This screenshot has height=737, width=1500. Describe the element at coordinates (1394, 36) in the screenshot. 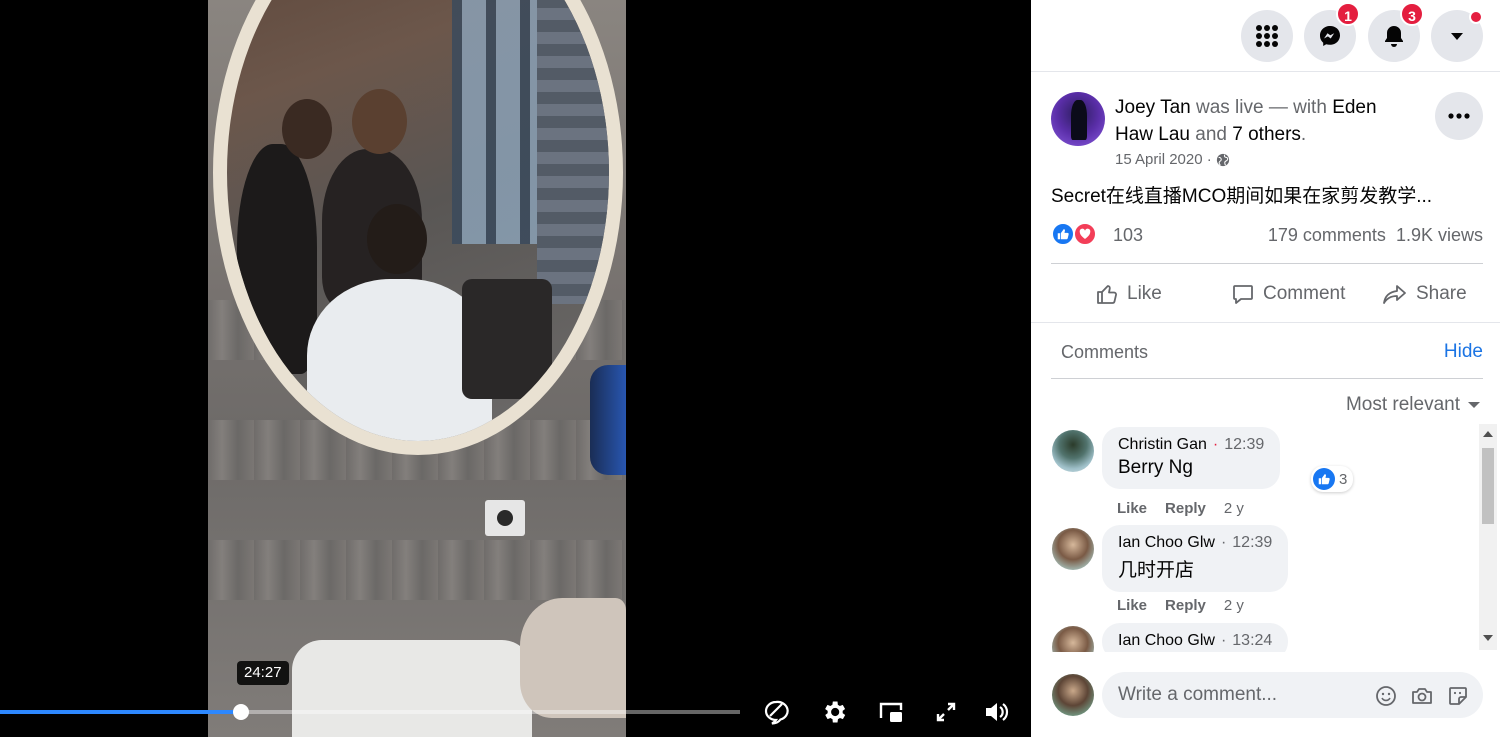

I see `bell-icon` at that location.